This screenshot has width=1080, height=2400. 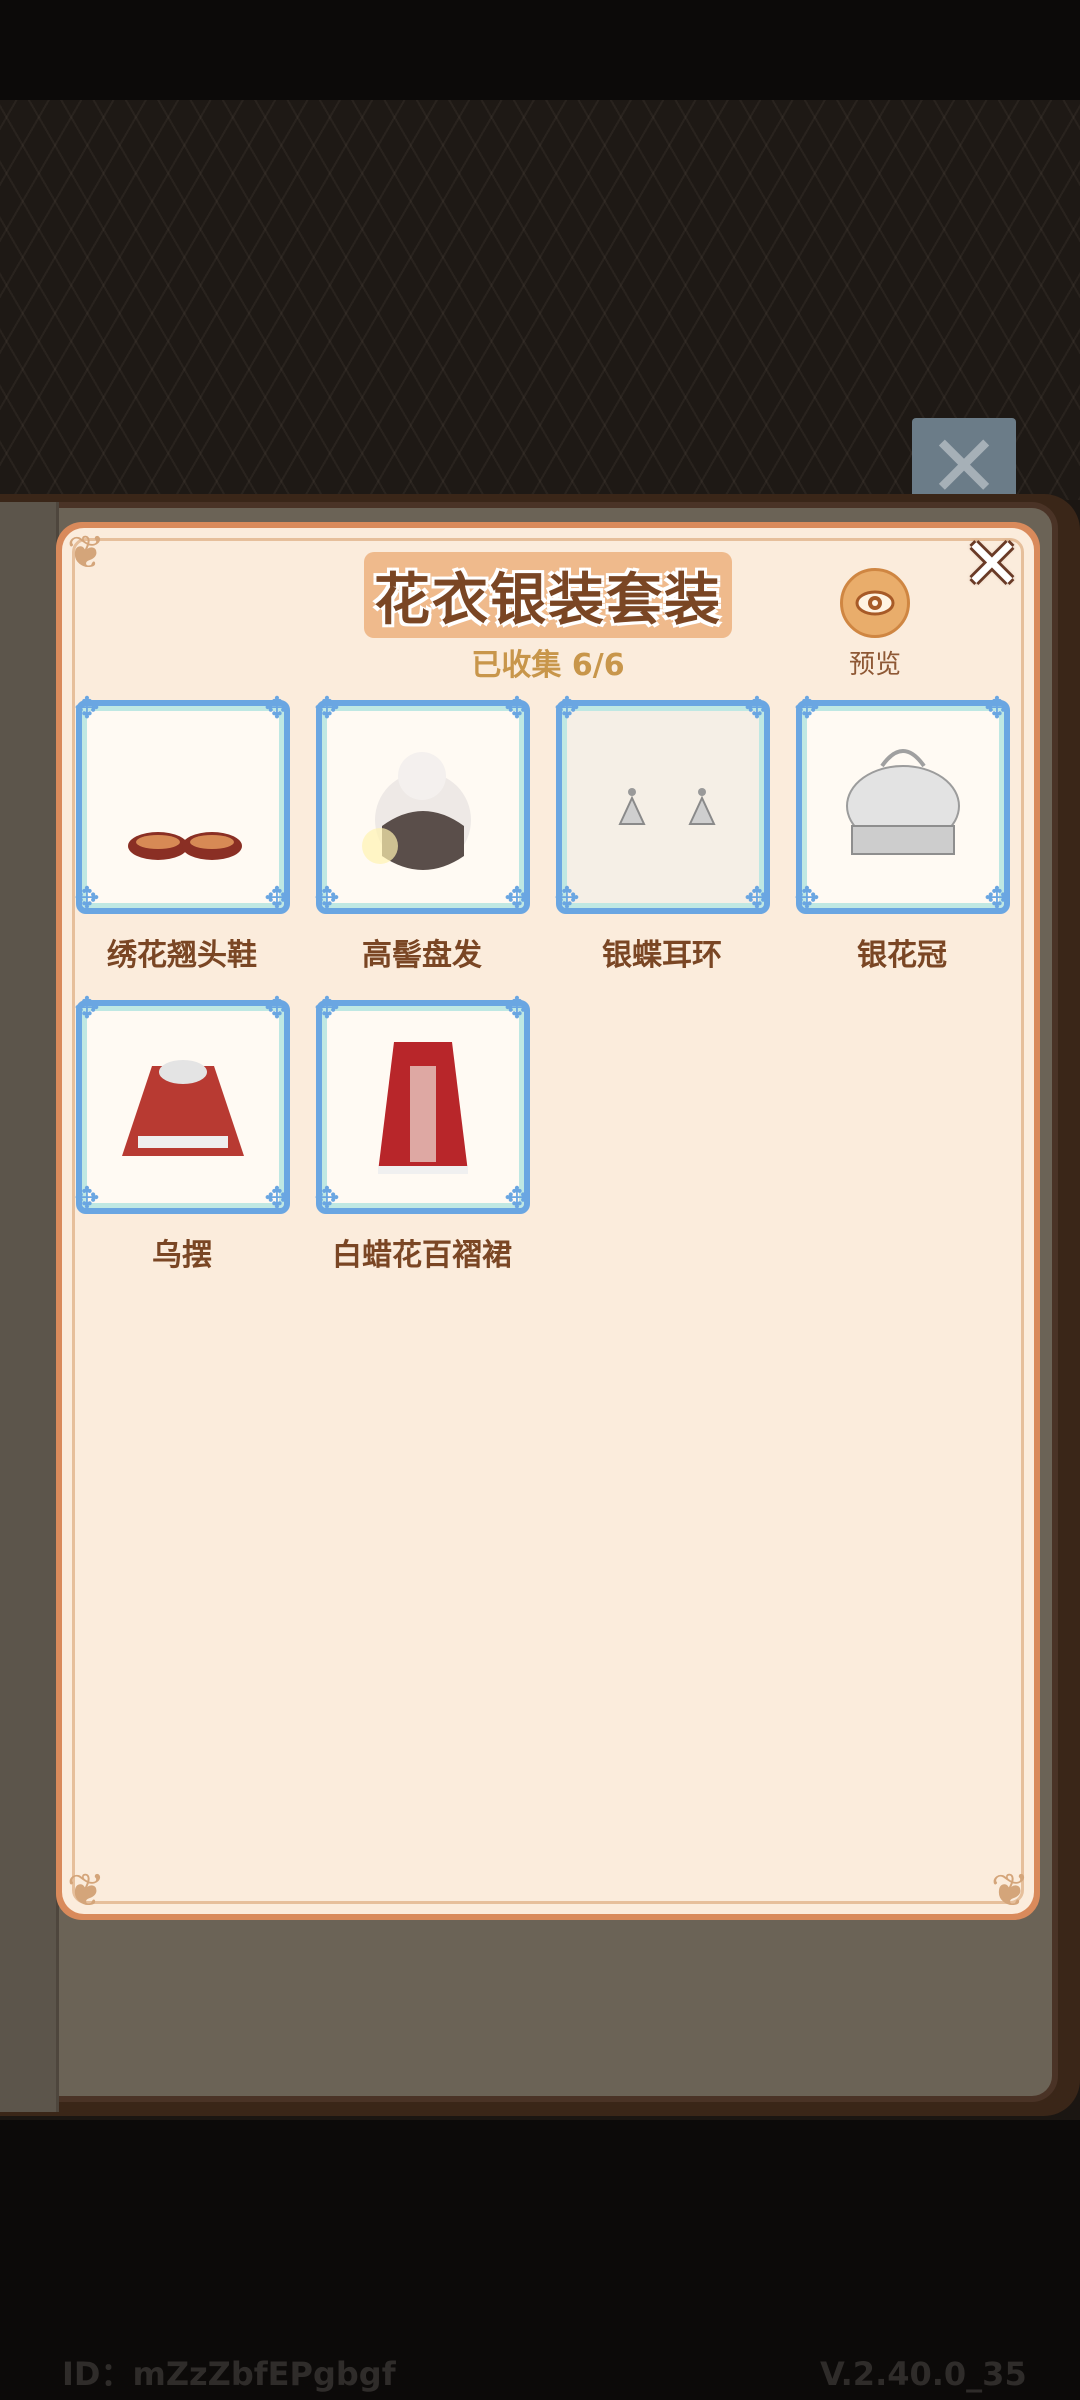 I want to click on close-icon: ✕, so click(x=992, y=564).